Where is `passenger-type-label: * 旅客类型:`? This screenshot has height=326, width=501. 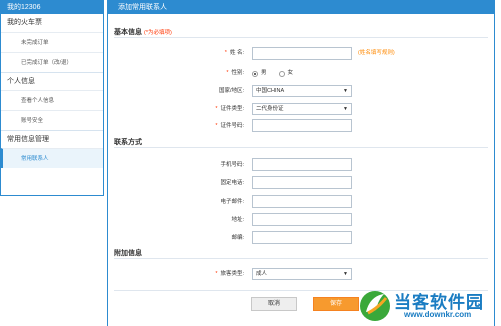 passenger-type-label: * 旅客类型: is located at coordinates (229, 274).